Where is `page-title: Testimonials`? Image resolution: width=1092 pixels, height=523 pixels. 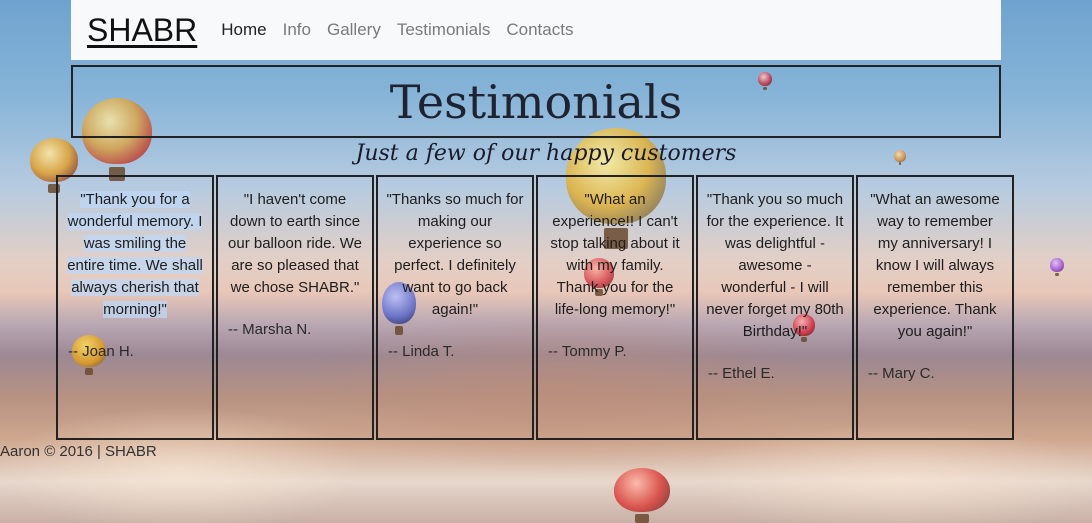 page-title: Testimonials is located at coordinates (536, 101).